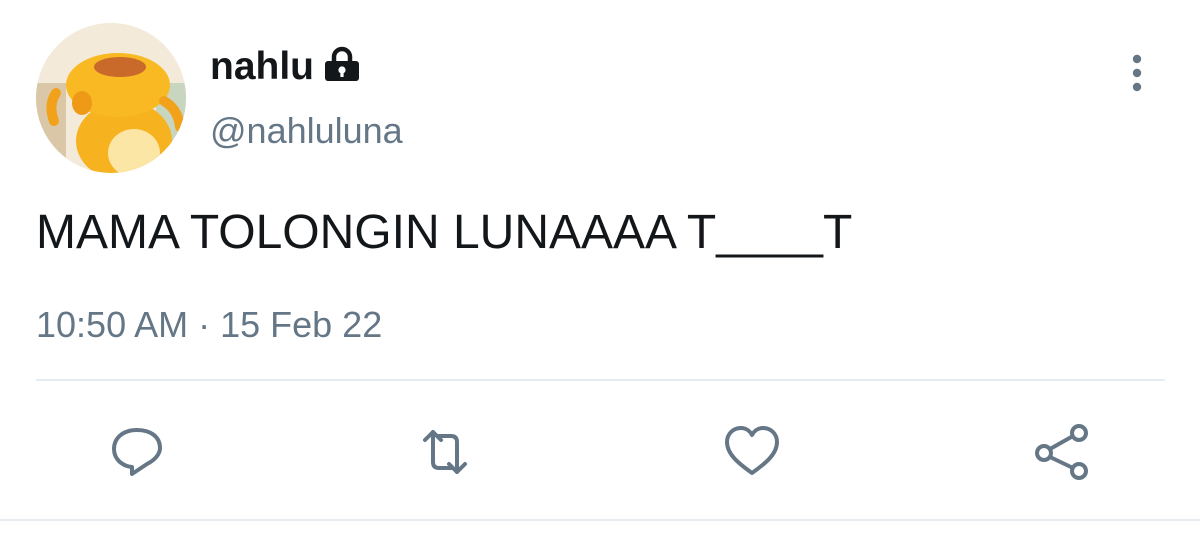 The height and width of the screenshot is (539, 1200). Describe the element at coordinates (342, 65) in the screenshot. I see `lock-icon` at that location.